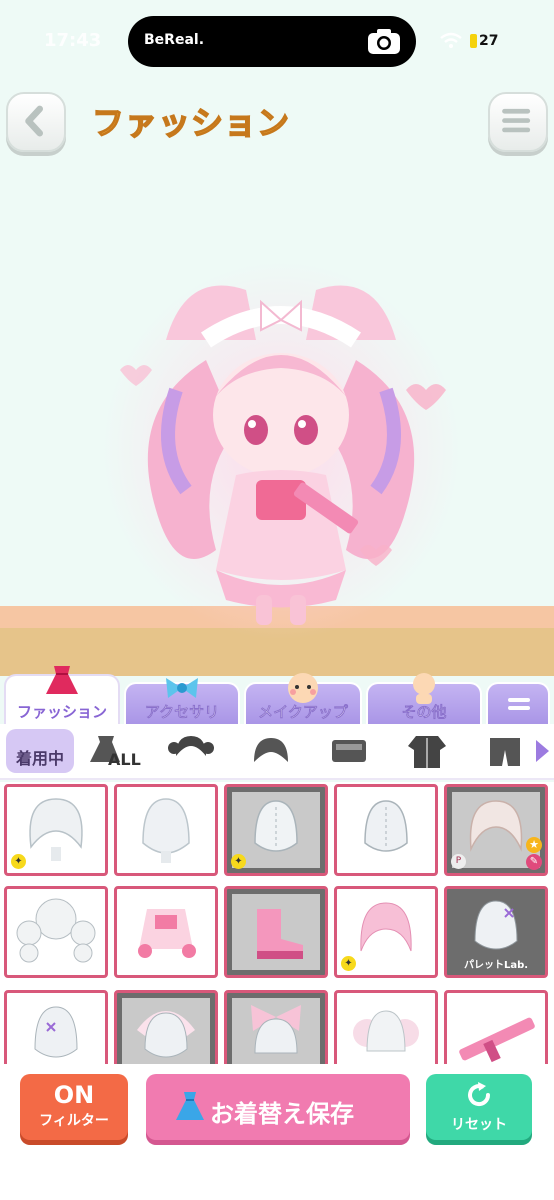 The width and height of the screenshot is (554, 1200). Describe the element at coordinates (62, 696) in the screenshot. I see `tab-fashion: ファッション` at that location.